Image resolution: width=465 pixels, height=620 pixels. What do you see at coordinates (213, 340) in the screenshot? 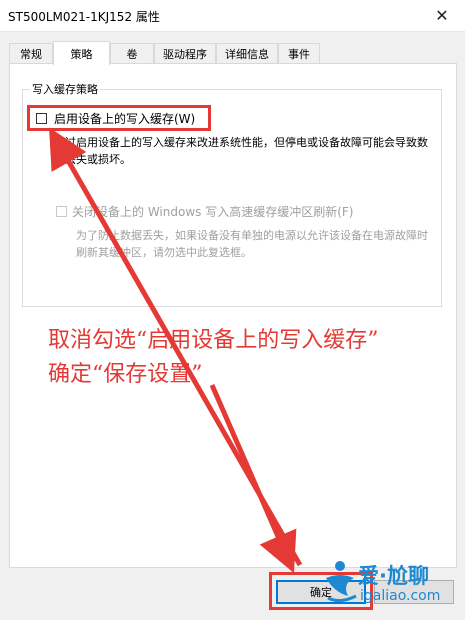
I see `annotation-line1: 取消勾选“启用设备上的写入缓存”` at bounding box center [213, 340].